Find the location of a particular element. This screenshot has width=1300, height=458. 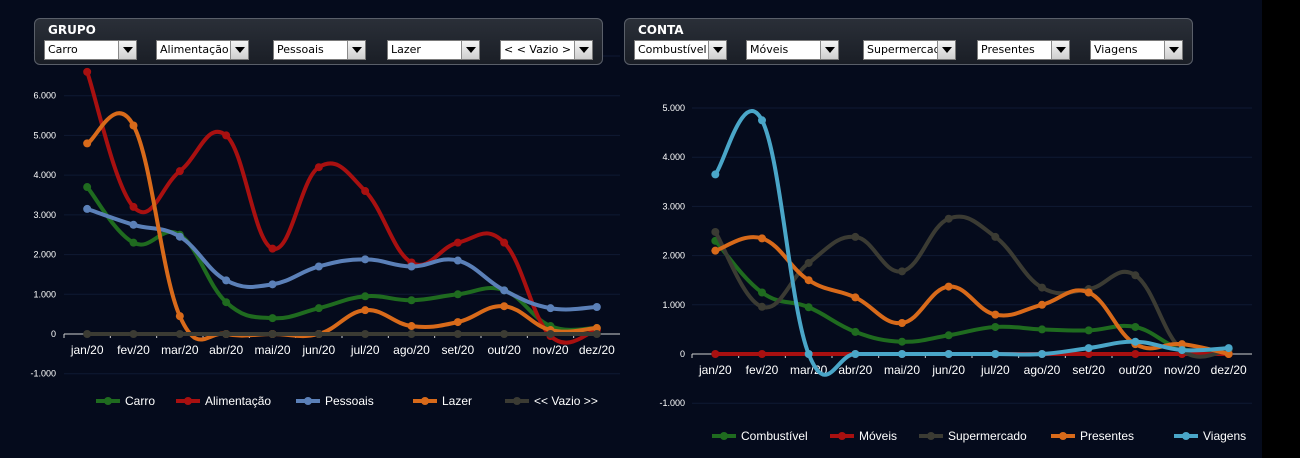

slicer-alimentacao: Alimentação is located at coordinates (202, 50).